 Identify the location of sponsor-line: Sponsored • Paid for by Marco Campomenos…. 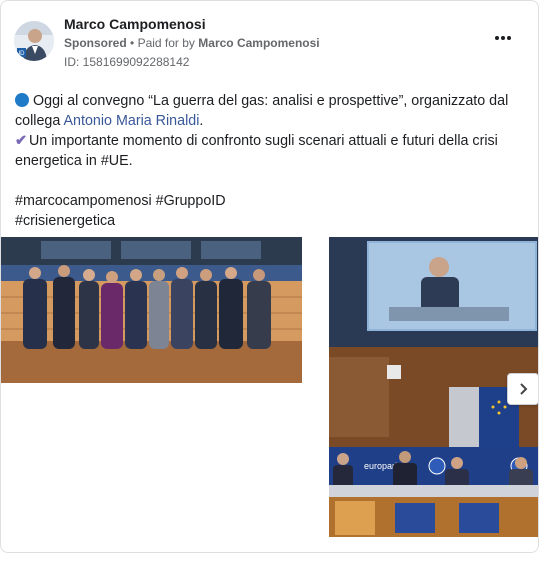
(192, 43).